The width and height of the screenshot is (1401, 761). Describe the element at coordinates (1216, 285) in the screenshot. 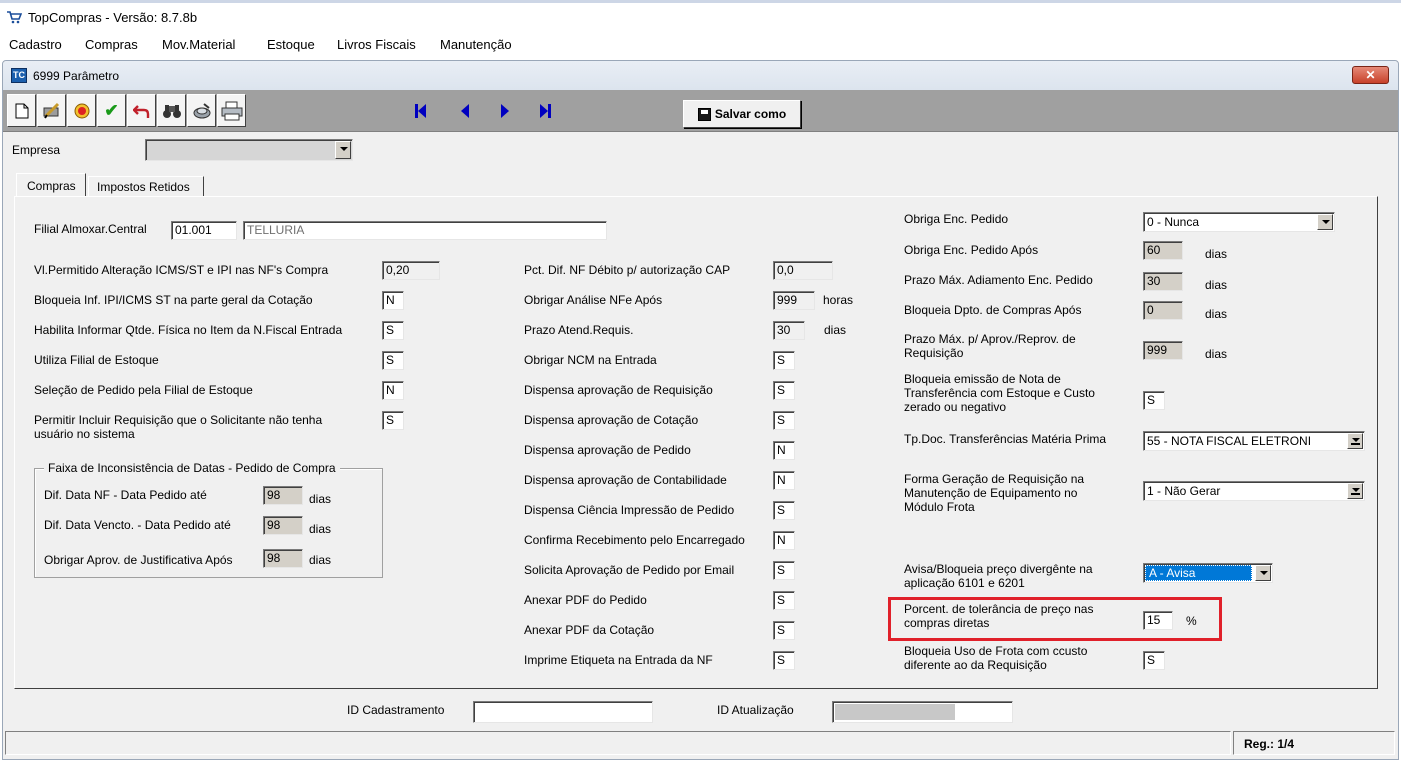

I see `prazo-adiamento-unit: dias` at that location.